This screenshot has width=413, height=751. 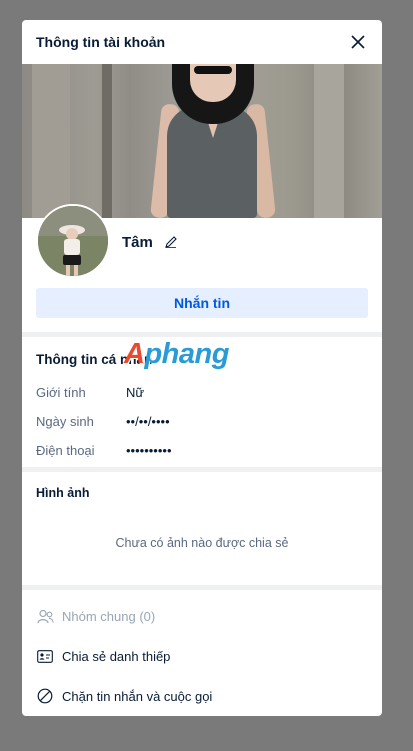 What do you see at coordinates (202, 450) in the screenshot?
I see `info-row-phone: Điện thoại ••••••••••` at bounding box center [202, 450].